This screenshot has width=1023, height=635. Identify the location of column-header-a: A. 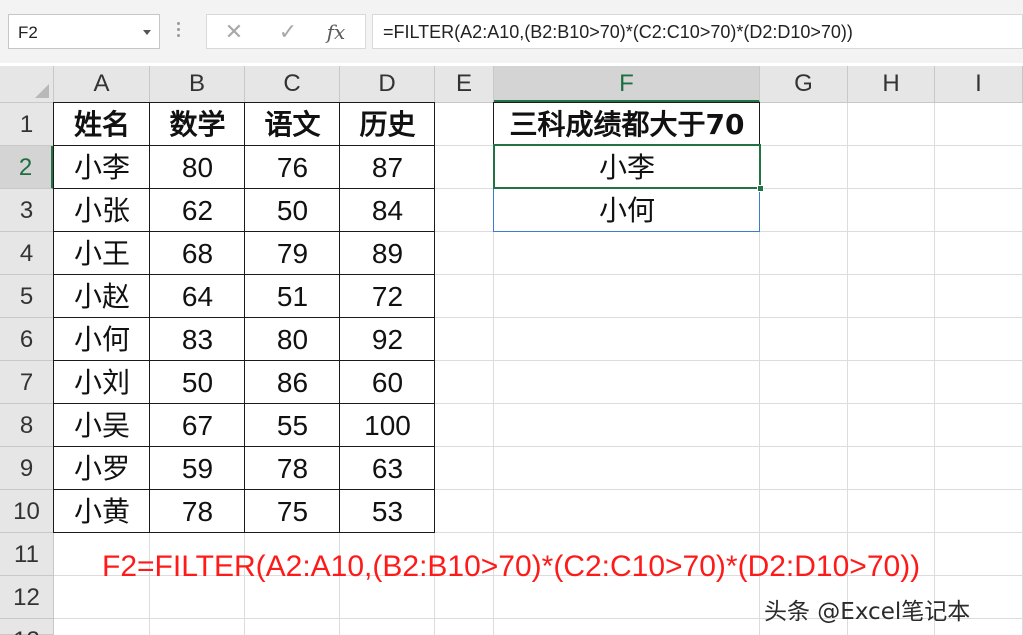
(102, 84).